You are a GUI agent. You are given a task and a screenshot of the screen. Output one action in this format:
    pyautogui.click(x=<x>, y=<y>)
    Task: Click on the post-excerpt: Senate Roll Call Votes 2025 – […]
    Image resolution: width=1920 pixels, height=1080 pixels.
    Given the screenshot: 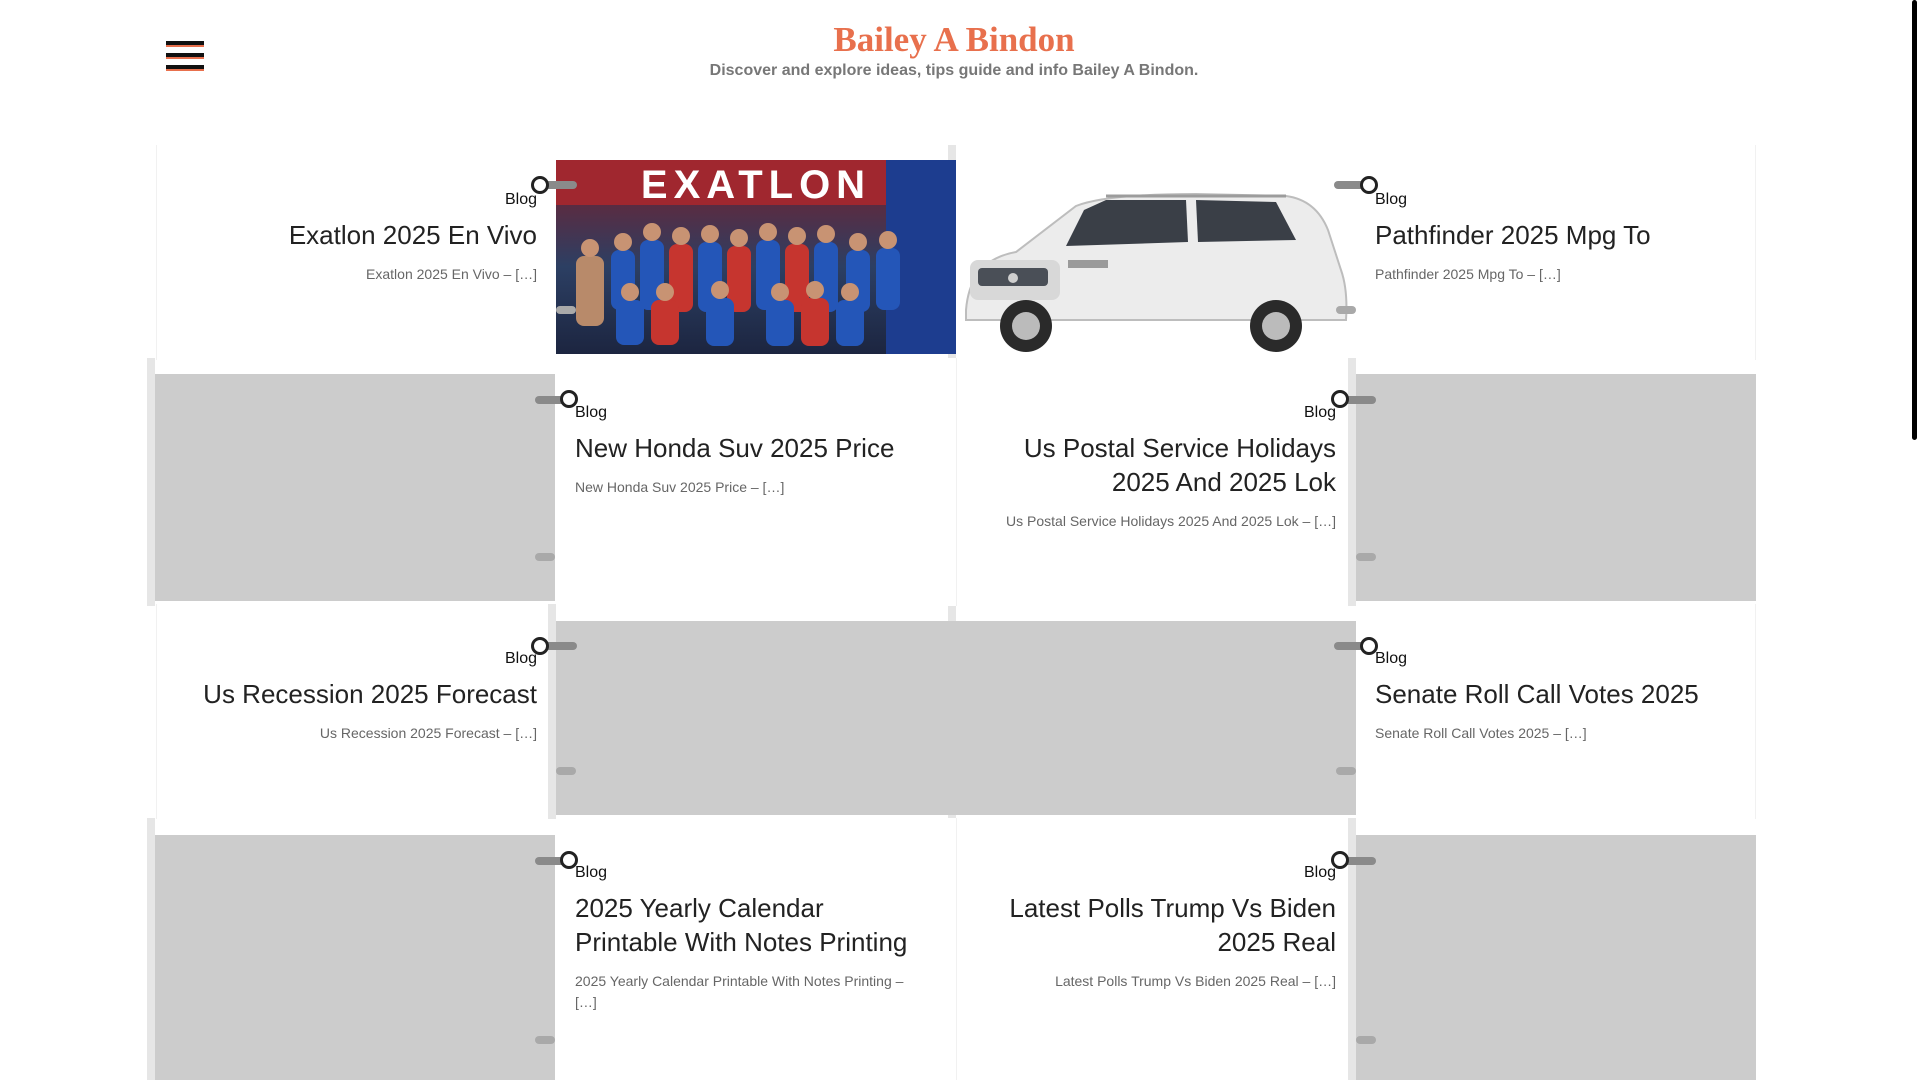 What is the action you would take?
    pyautogui.click(x=1481, y=733)
    